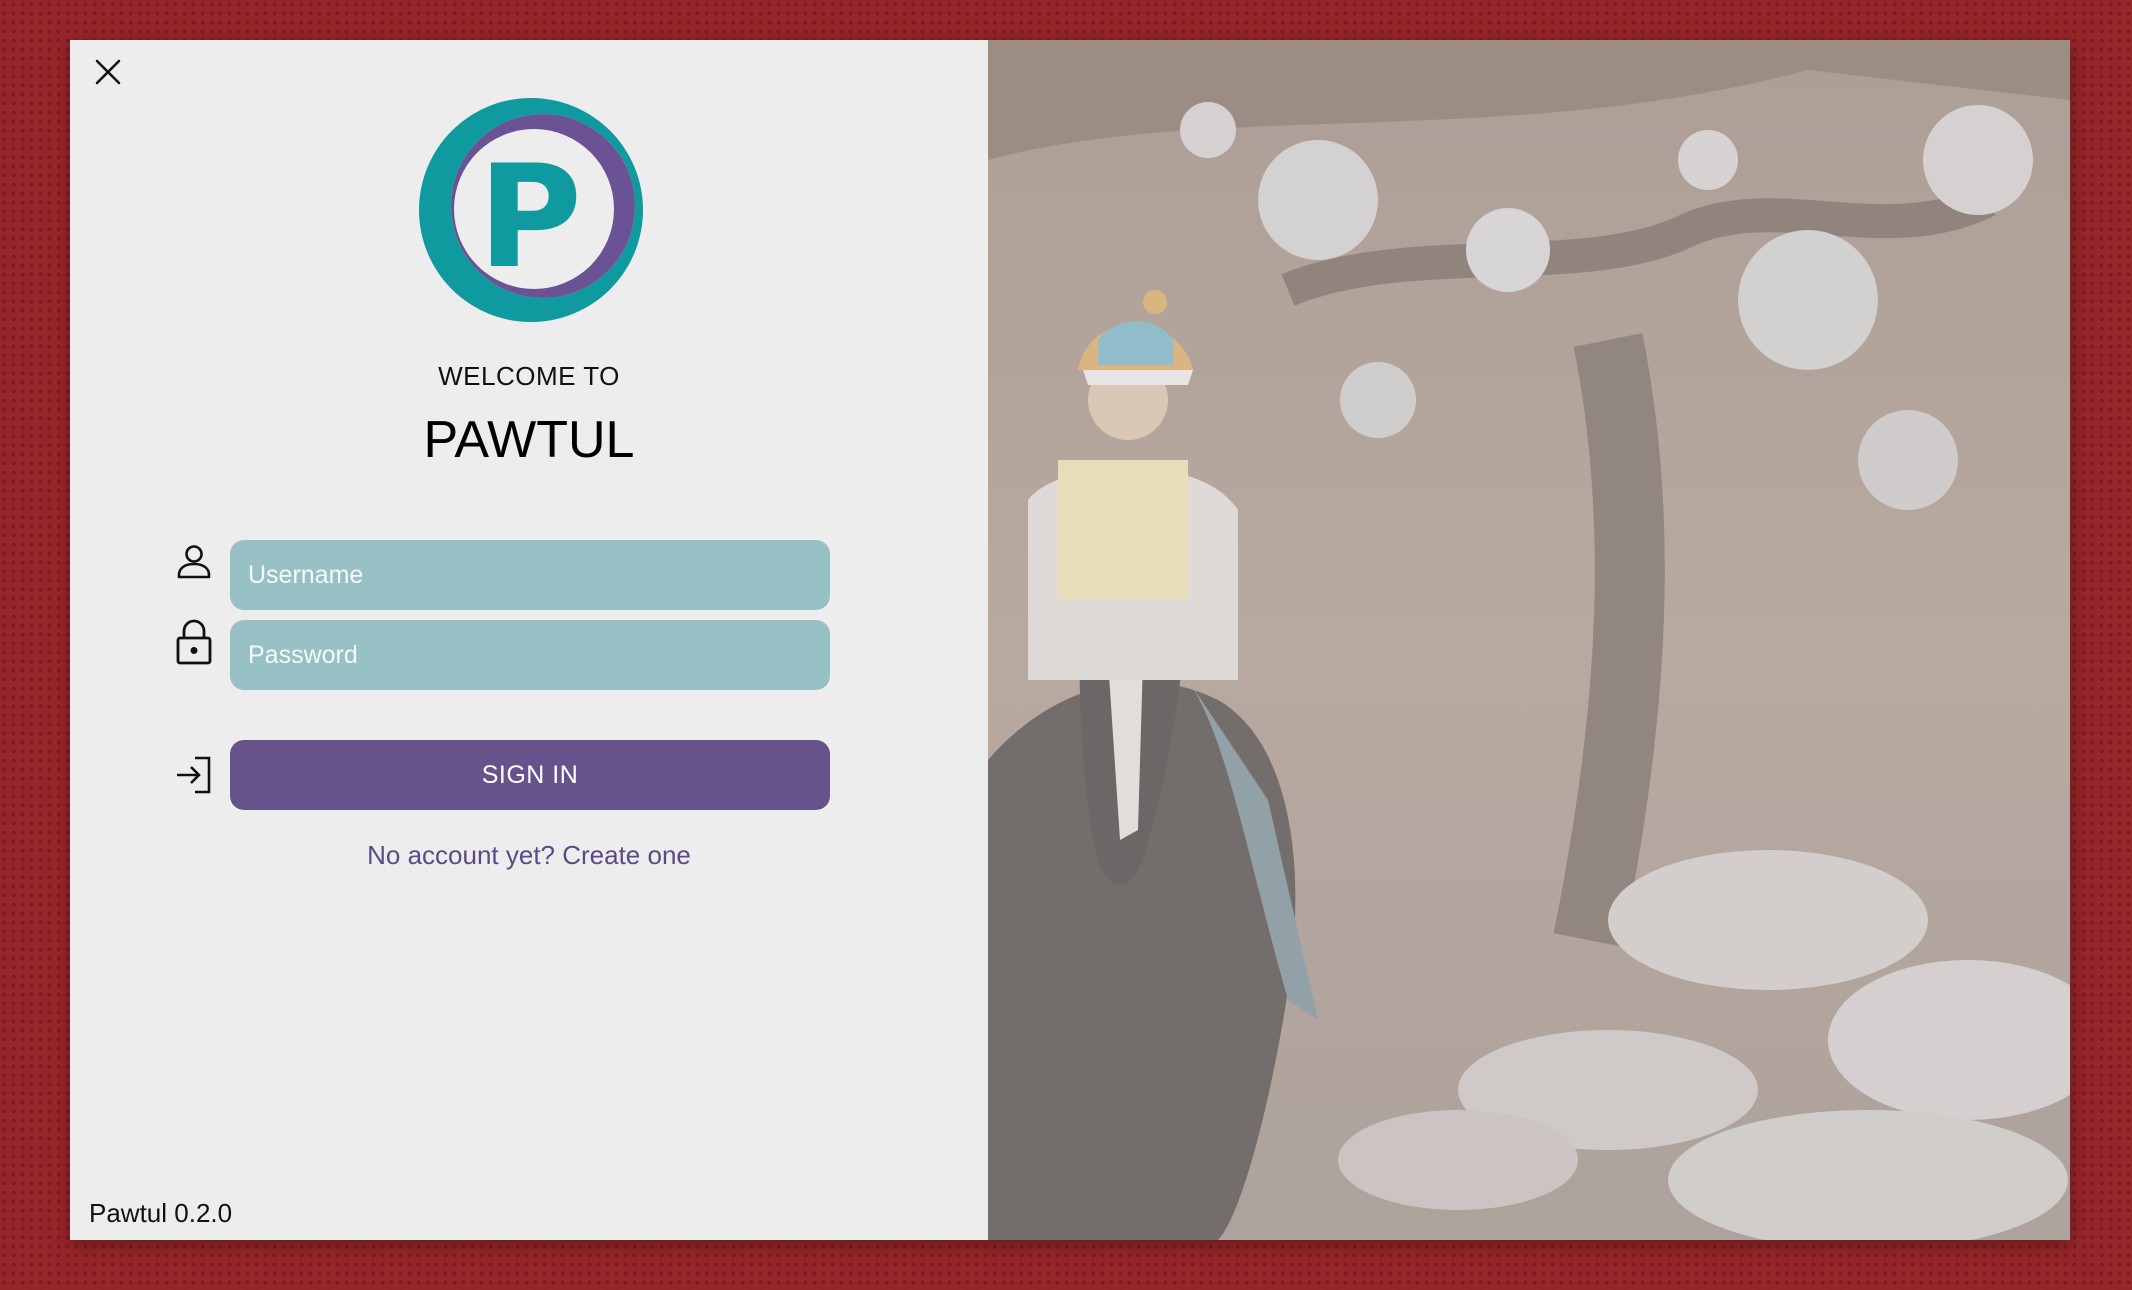 This screenshot has width=2132, height=1290. I want to click on version-label: Pawtul 0.2.0, so click(161, 1213).